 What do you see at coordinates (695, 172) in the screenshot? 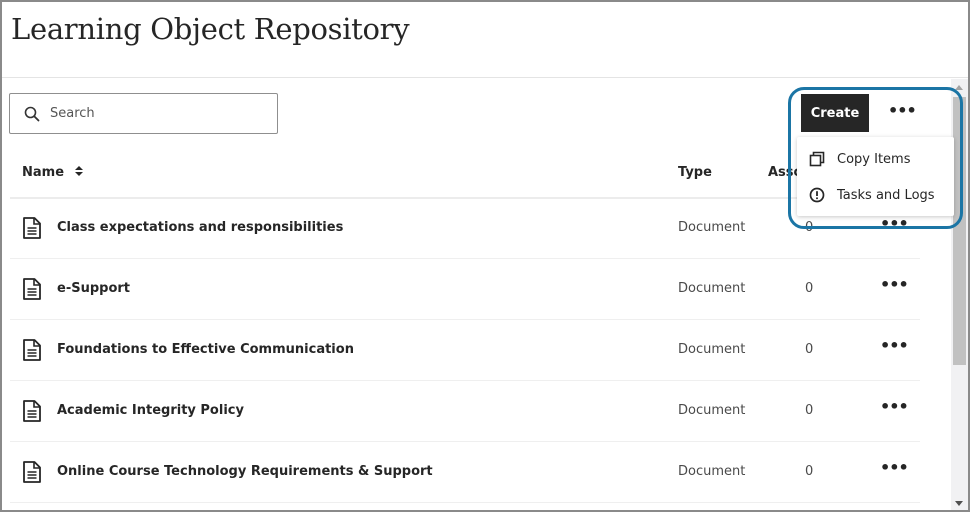
I see `column-header-type: Type` at bounding box center [695, 172].